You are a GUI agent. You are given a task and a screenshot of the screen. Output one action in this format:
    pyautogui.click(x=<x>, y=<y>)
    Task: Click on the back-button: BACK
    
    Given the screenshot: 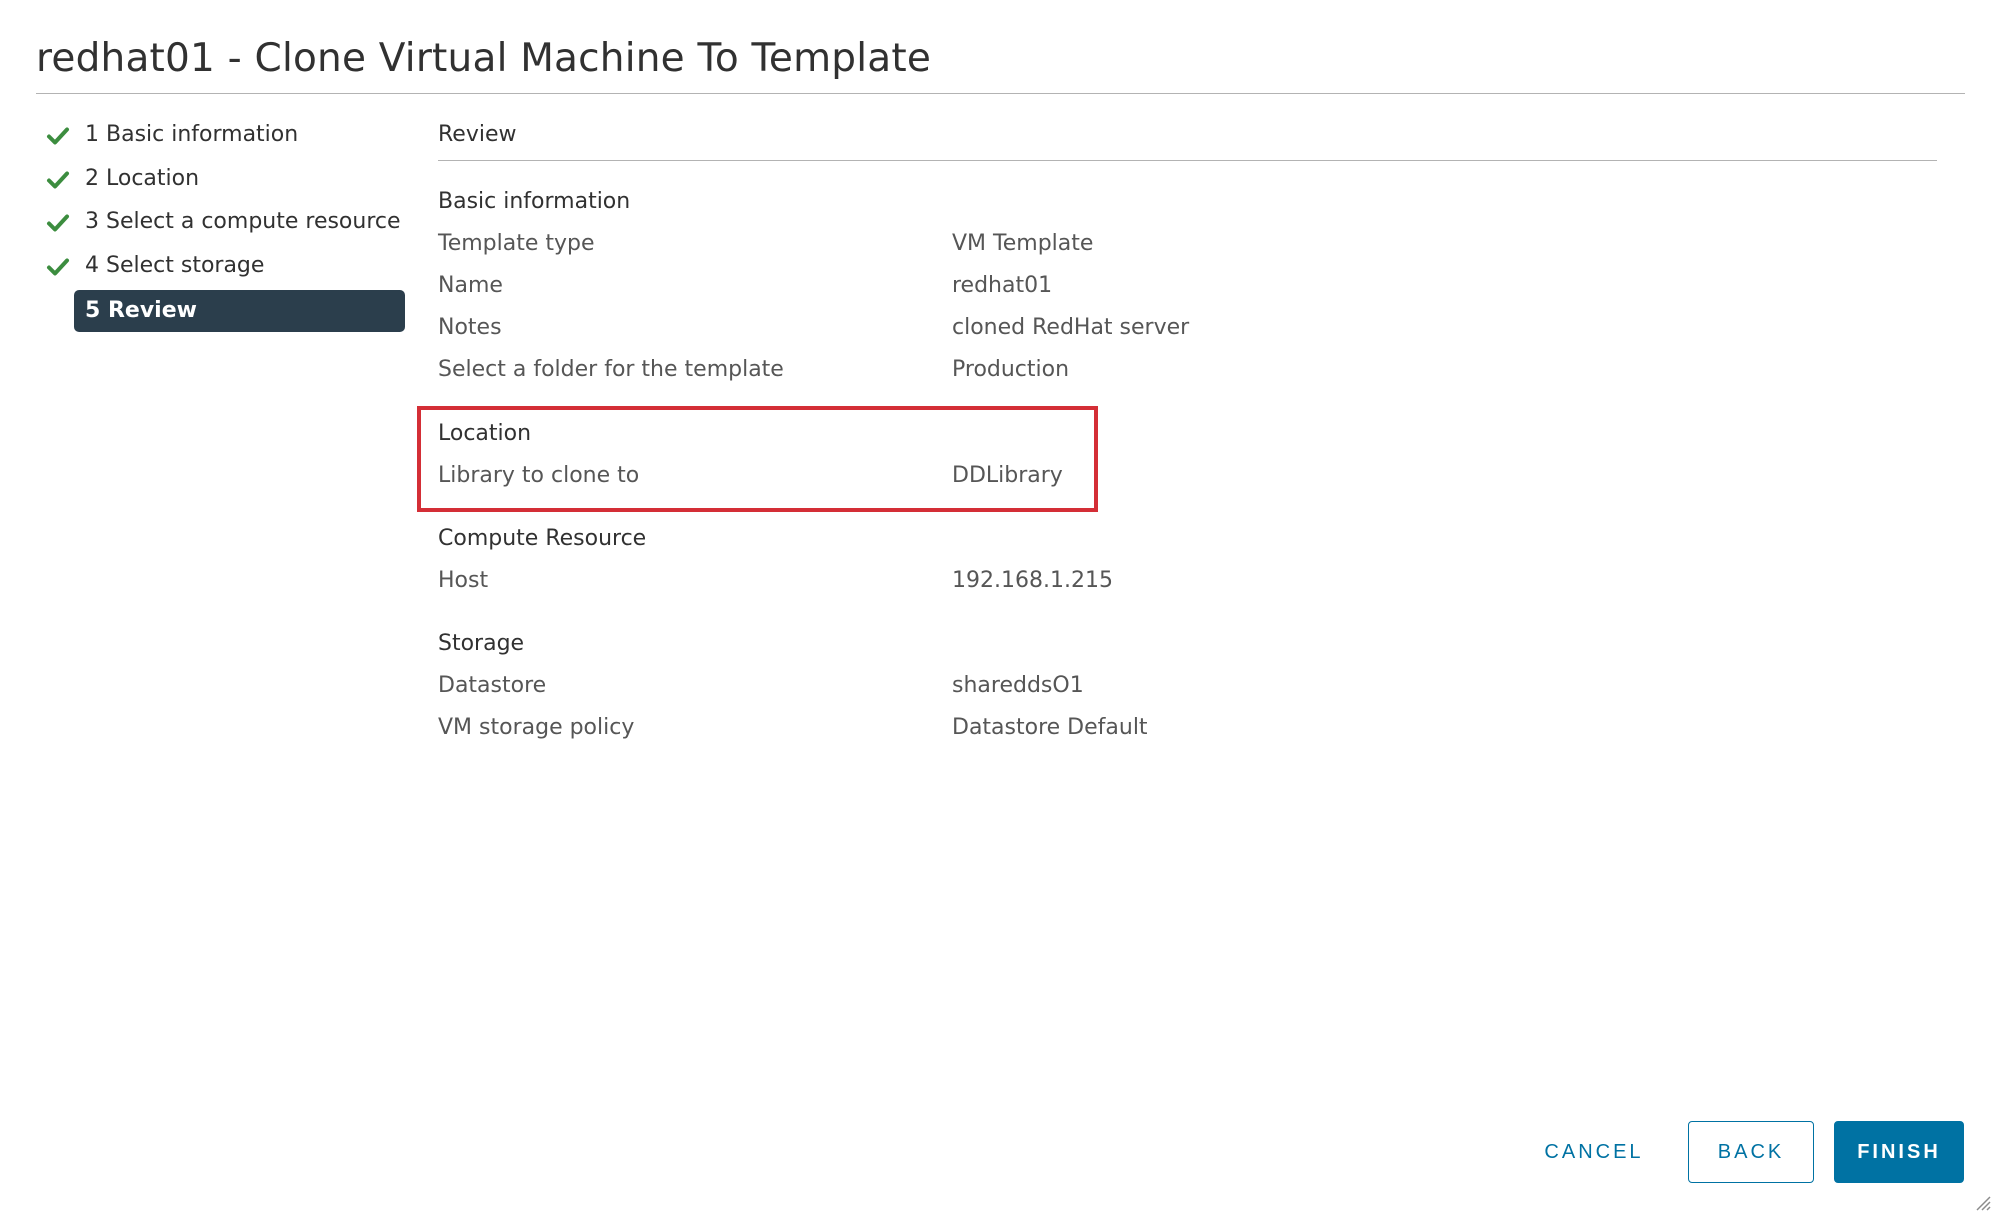 What is the action you would take?
    pyautogui.click(x=1751, y=1152)
    